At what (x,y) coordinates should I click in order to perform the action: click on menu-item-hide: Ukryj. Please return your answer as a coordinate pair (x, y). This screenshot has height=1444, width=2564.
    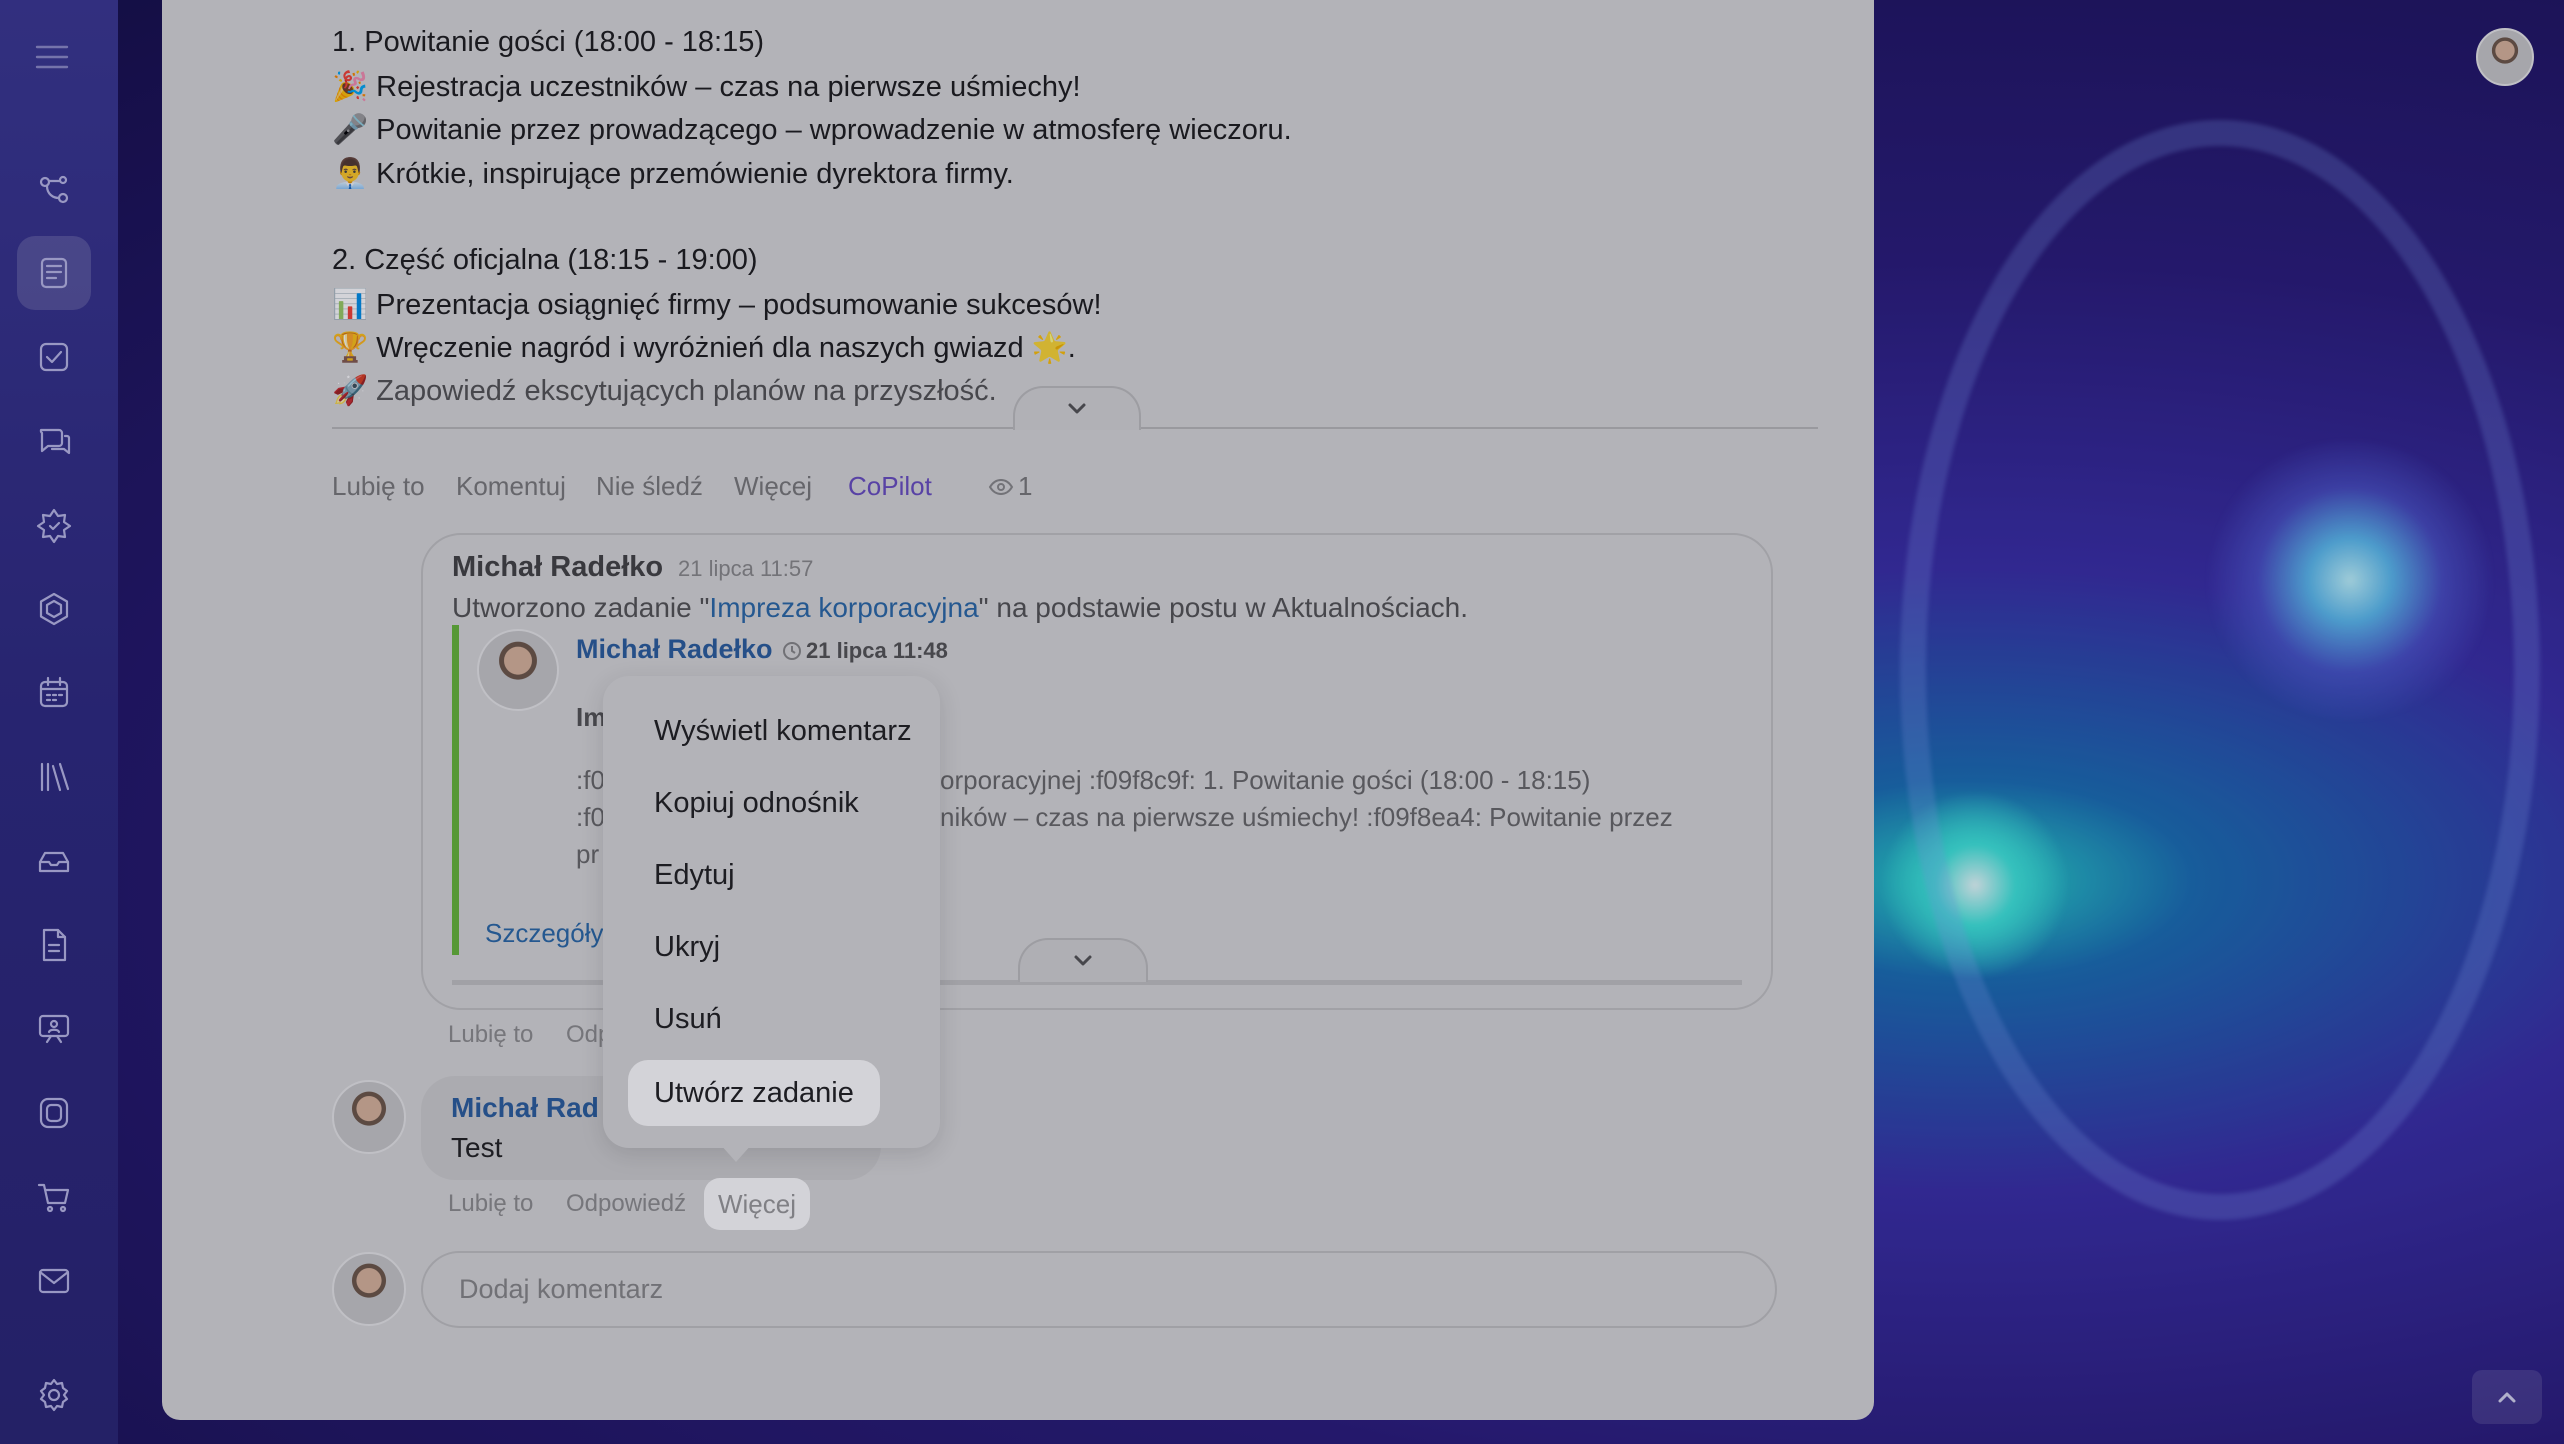
    Looking at the image, I should click on (687, 947).